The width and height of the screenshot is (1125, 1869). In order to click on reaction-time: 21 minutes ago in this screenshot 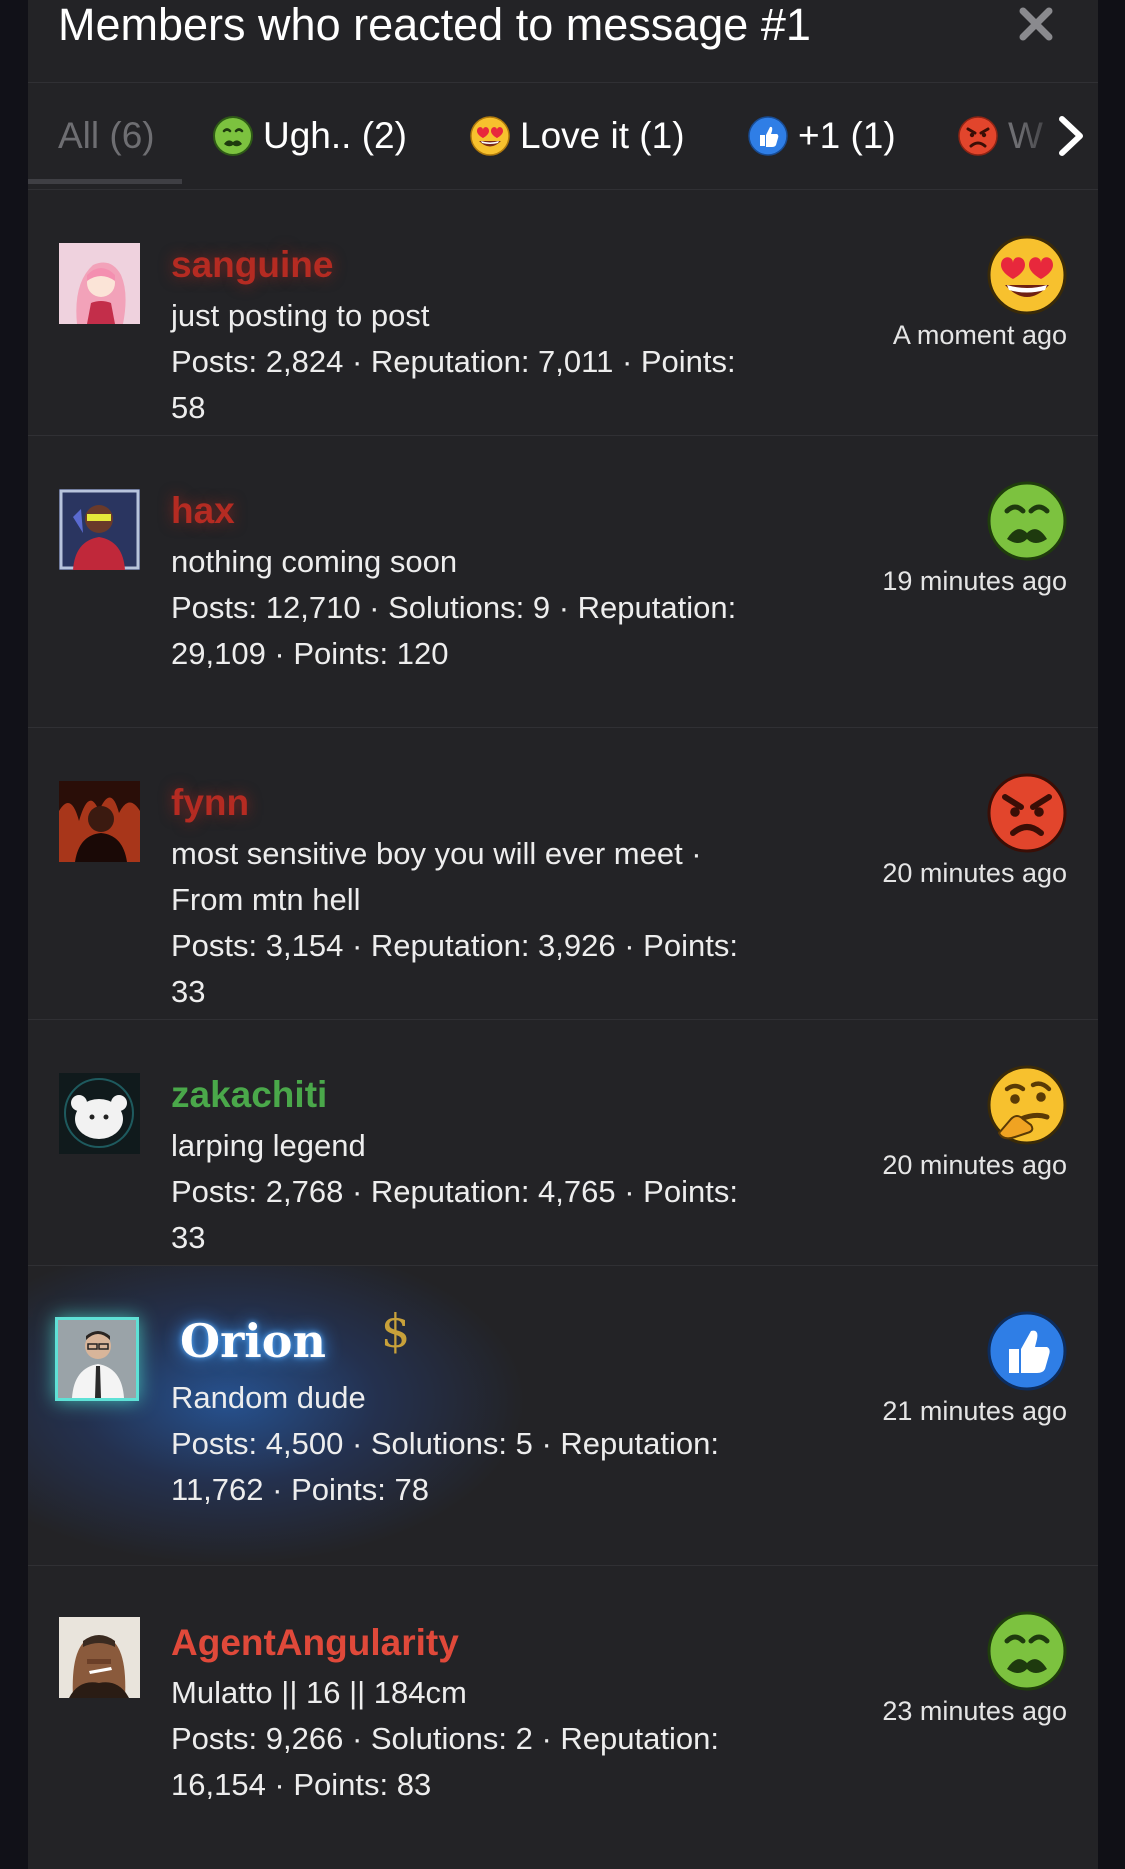, I will do `click(974, 1411)`.